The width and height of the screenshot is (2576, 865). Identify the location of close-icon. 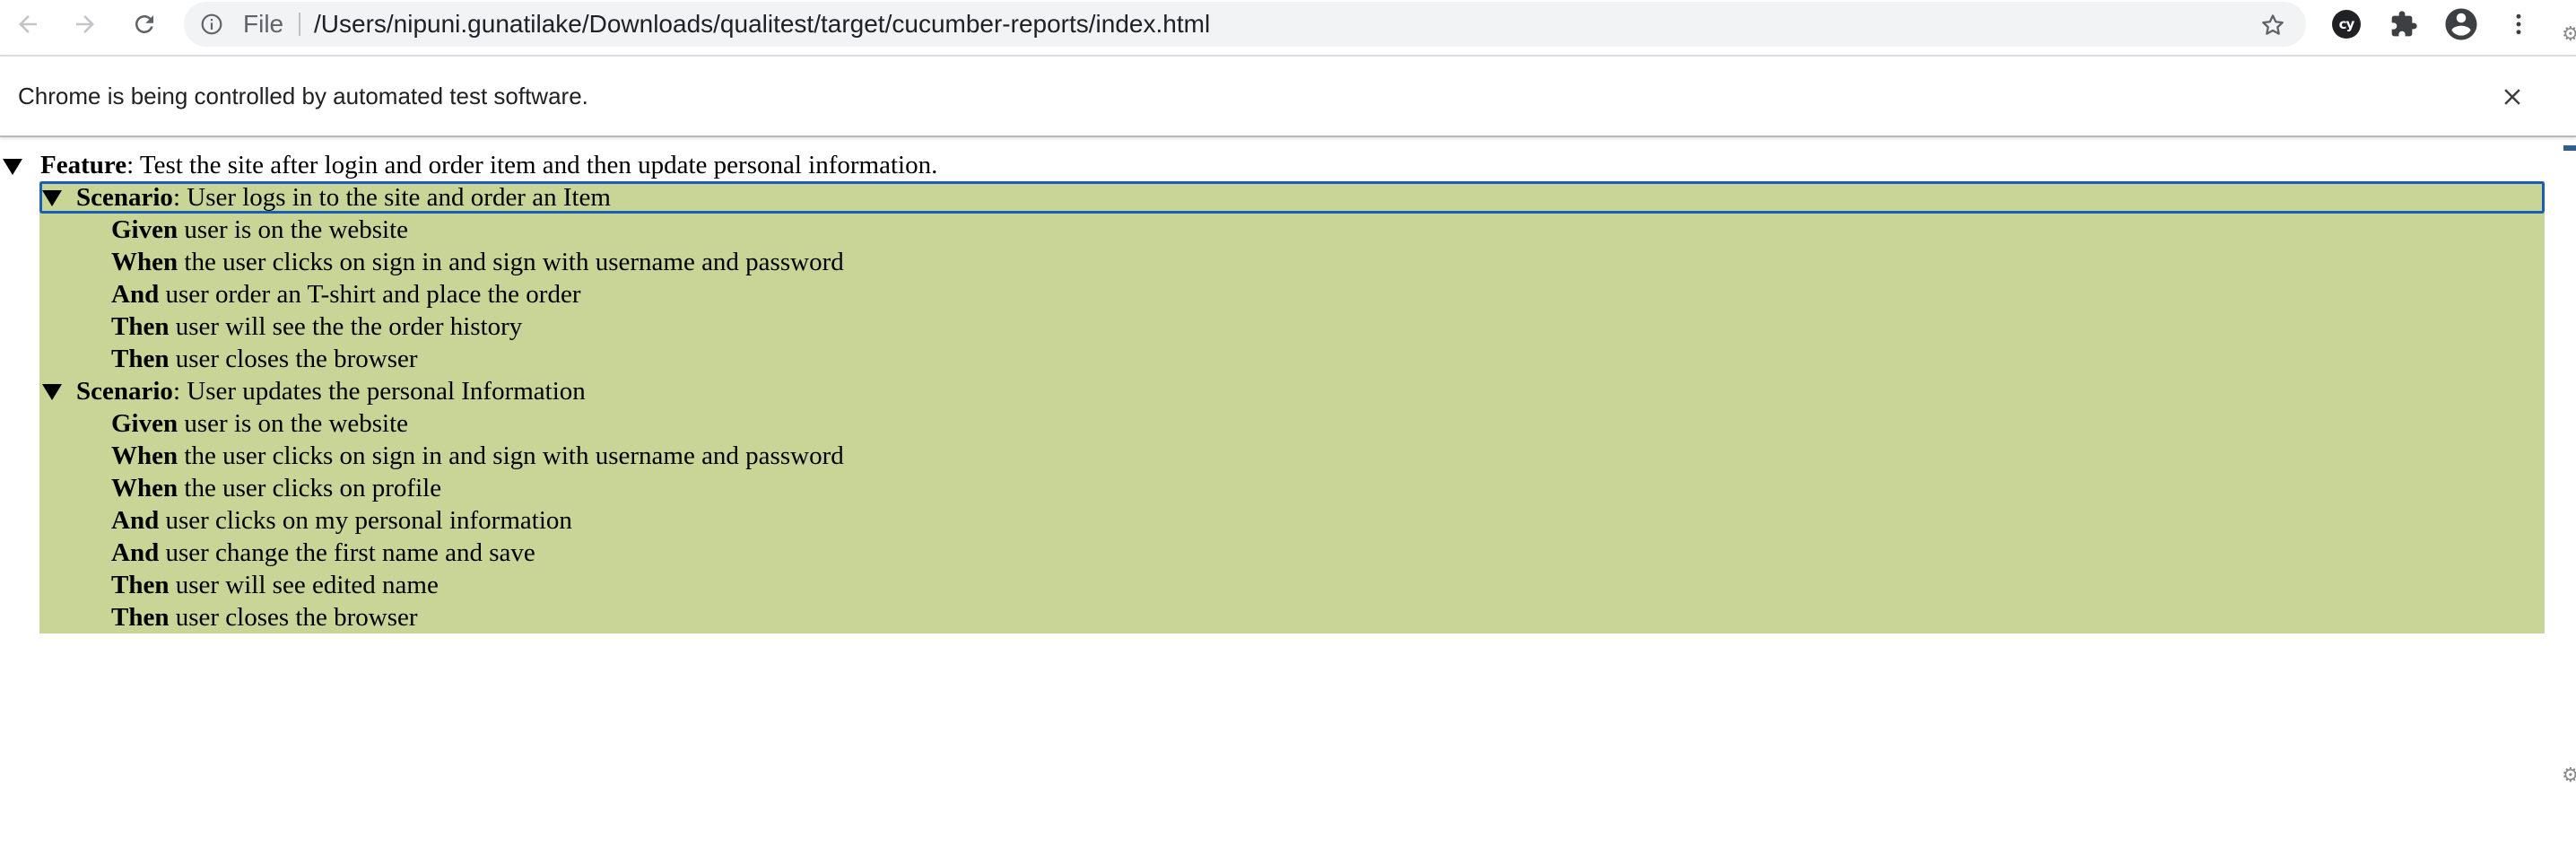
(2512, 97).